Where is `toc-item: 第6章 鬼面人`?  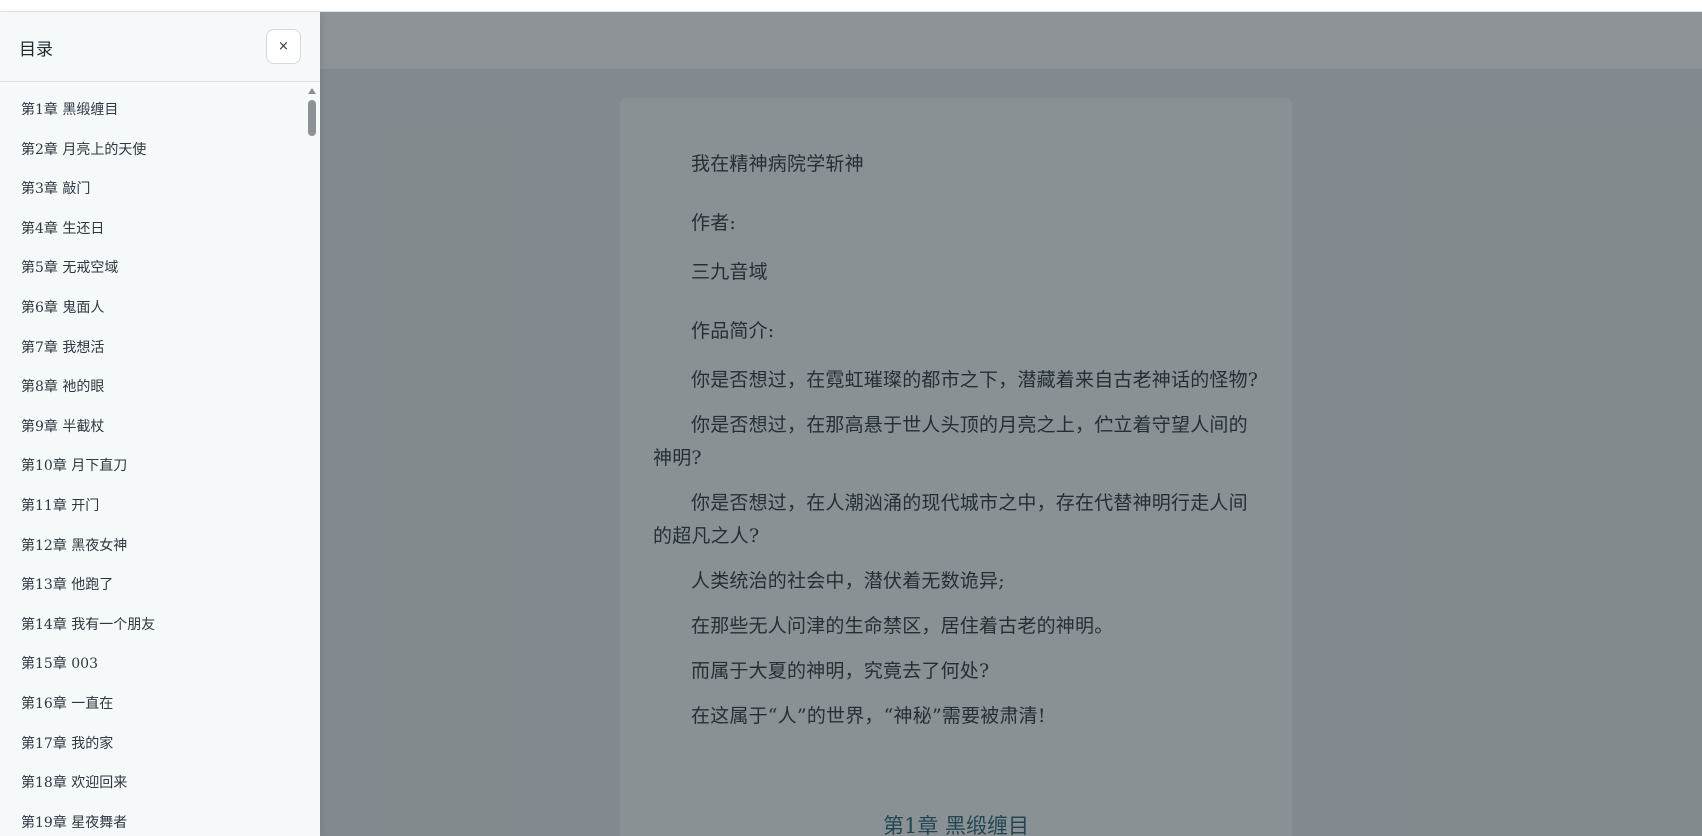 toc-item: 第6章 鬼面人 is located at coordinates (152, 309).